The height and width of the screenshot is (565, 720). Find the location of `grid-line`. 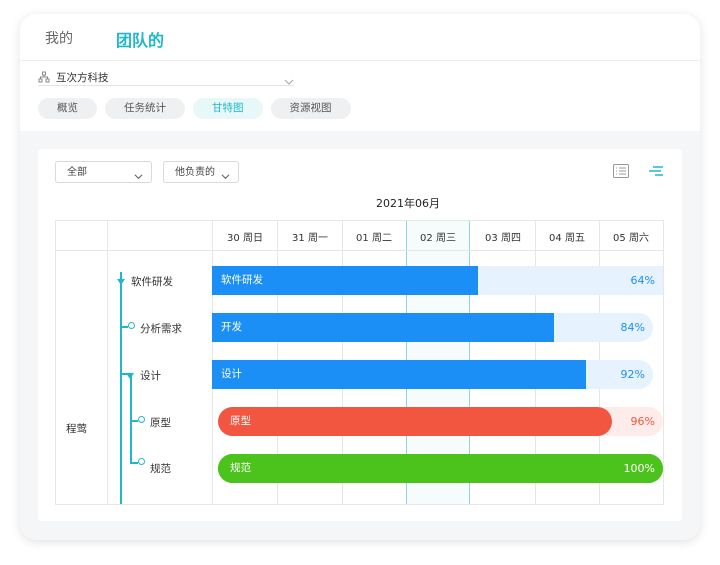

grid-line is located at coordinates (107, 362).